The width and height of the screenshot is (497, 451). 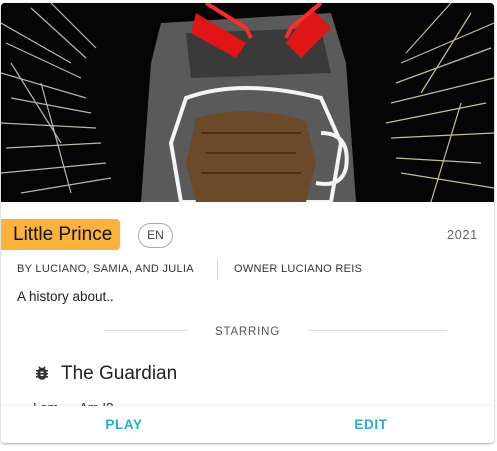 What do you see at coordinates (42, 373) in the screenshot?
I see `bug-icon` at bounding box center [42, 373].